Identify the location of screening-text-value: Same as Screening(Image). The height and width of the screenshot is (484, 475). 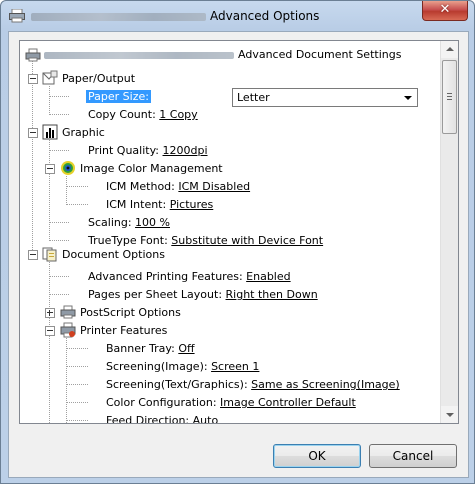
(325, 384).